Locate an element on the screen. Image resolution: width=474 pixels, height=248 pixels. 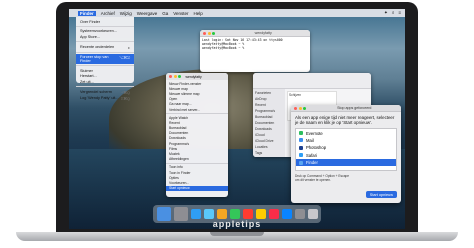
menu-item-shortcut: ▸ is located at coordinates (129, 47).